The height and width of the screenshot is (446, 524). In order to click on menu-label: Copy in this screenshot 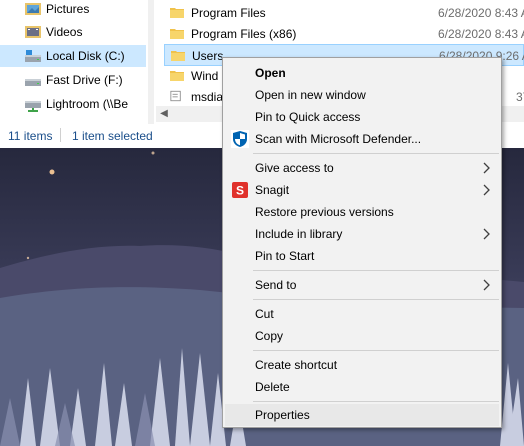, I will do `click(269, 336)`.